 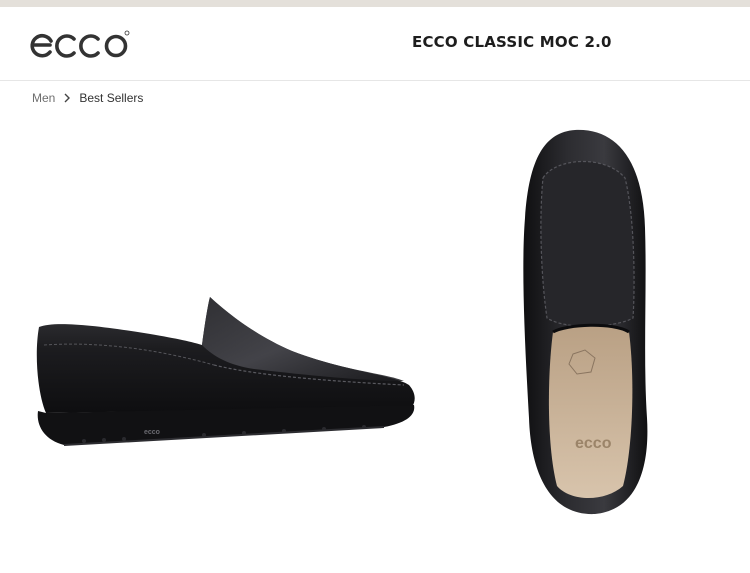 What do you see at coordinates (585, 318) in the screenshot?
I see `shoe-top-view-image: ecco` at bounding box center [585, 318].